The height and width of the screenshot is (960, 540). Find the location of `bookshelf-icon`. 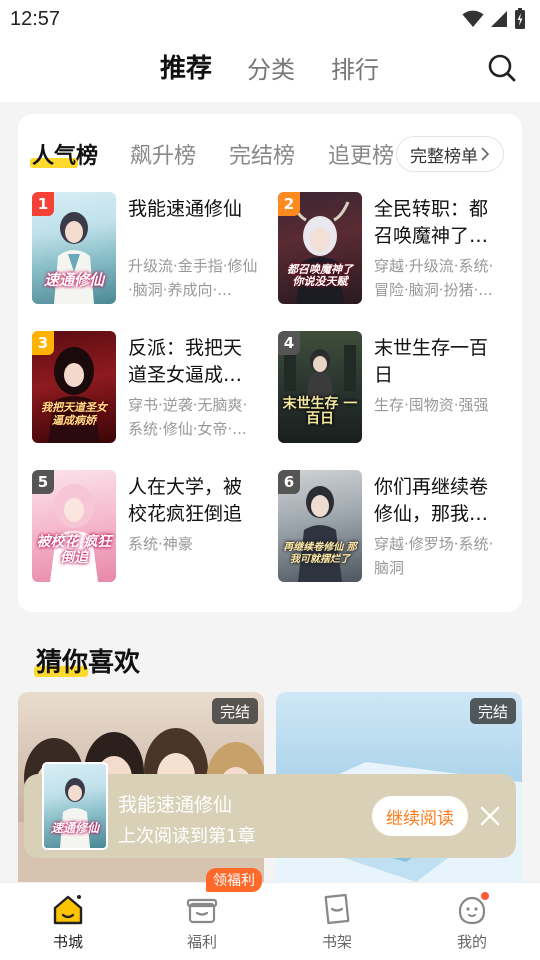

bookshelf-icon is located at coordinates (337, 909).